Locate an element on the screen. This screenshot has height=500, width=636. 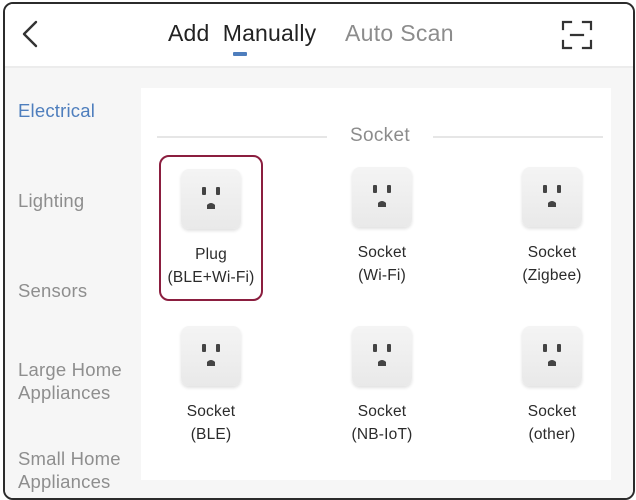
device-card-socket-nb-iot: Socket (NB-IoT) is located at coordinates (382, 387).